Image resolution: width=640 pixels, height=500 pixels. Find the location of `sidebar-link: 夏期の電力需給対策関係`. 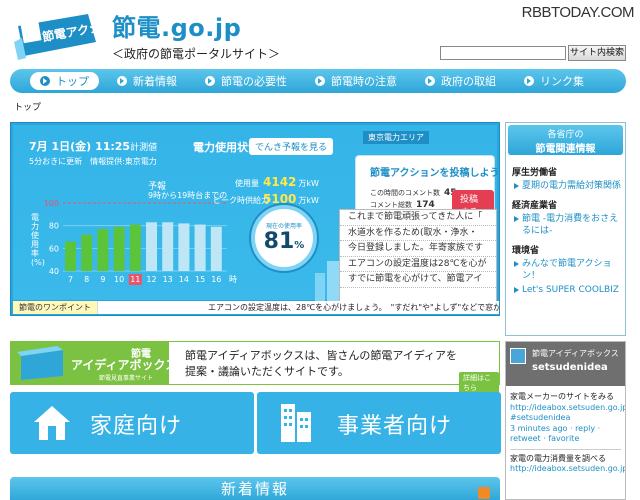

sidebar-link: 夏期の電力需給対策関係 is located at coordinates (567, 186).